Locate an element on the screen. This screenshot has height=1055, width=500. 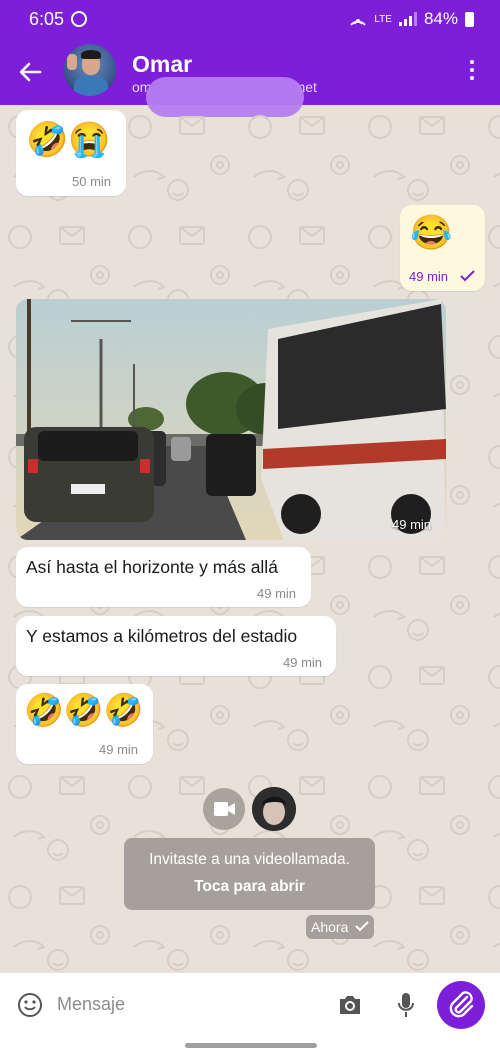
home-indicator is located at coordinates (251, 1045).